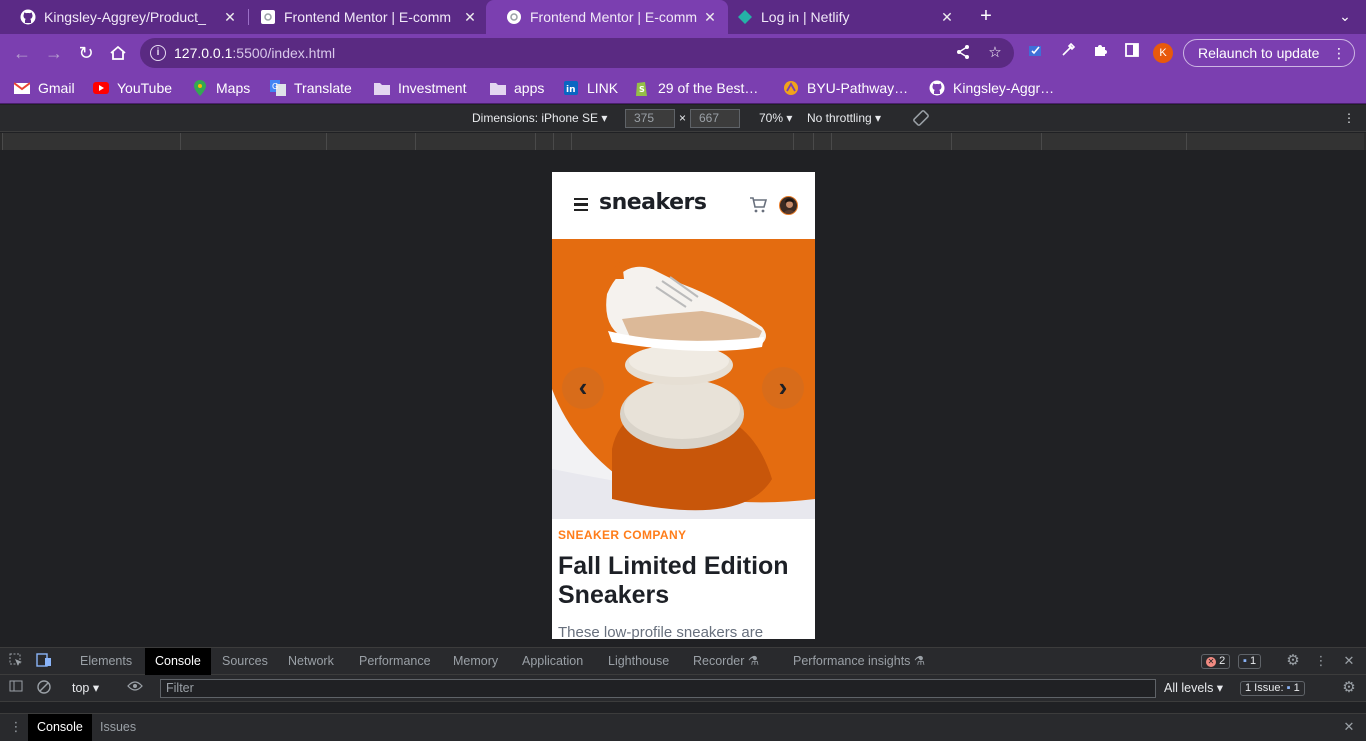 This screenshot has width=1366, height=741. What do you see at coordinates (517, 88) in the screenshot?
I see `bookmark-folder-apps: apps` at bounding box center [517, 88].